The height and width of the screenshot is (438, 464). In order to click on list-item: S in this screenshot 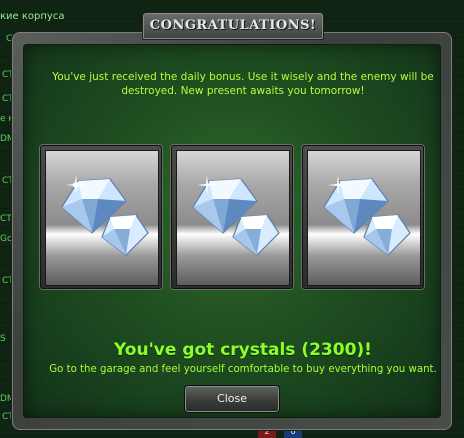, I will do `click(3, 339)`.